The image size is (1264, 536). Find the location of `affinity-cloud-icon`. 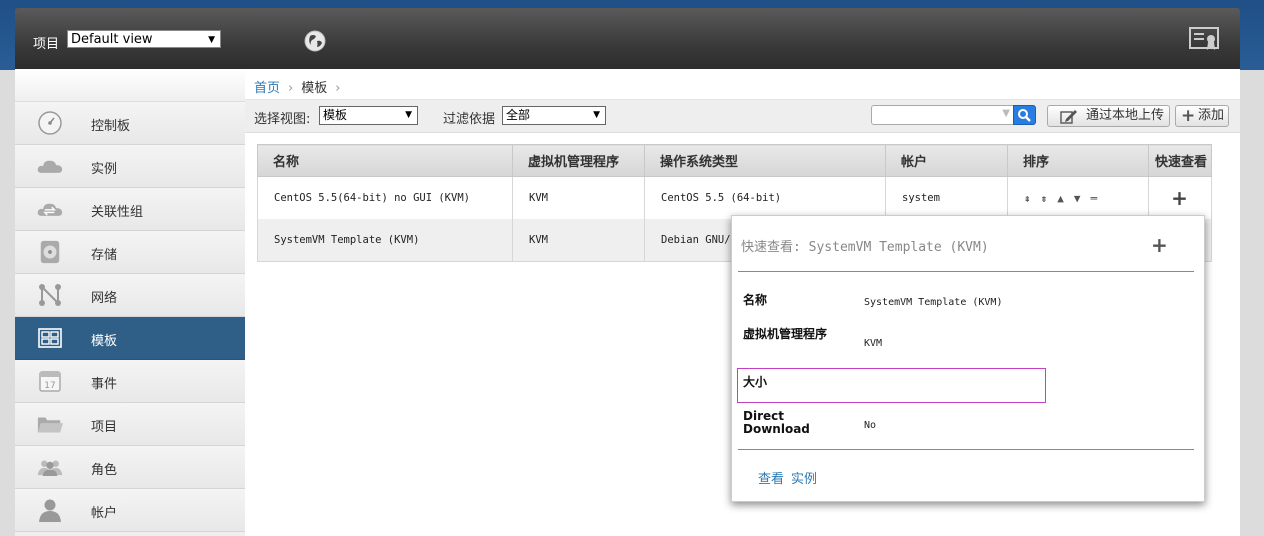

affinity-cloud-icon is located at coordinates (50, 209).